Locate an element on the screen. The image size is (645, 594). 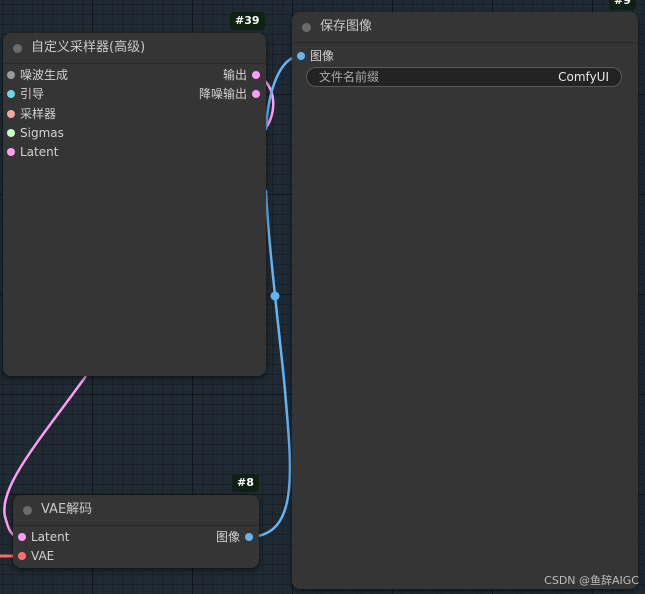
node-title: 自定义采样器(高级) is located at coordinates (88, 47).